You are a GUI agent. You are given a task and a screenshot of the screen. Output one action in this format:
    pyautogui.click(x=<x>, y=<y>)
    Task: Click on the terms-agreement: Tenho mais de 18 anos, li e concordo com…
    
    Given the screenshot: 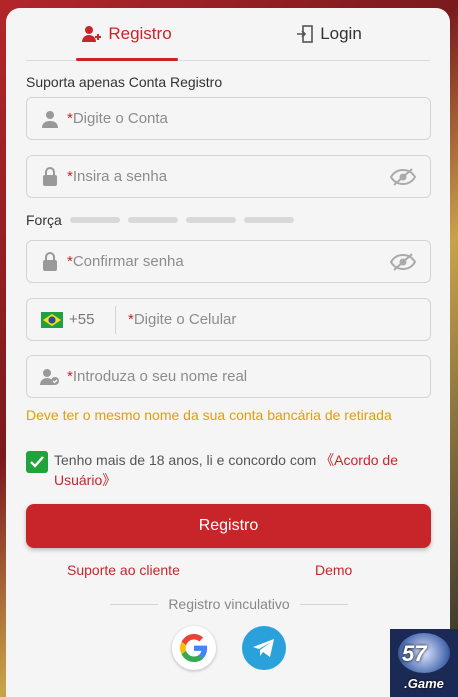 What is the action you would take?
    pyautogui.click(x=226, y=470)
    